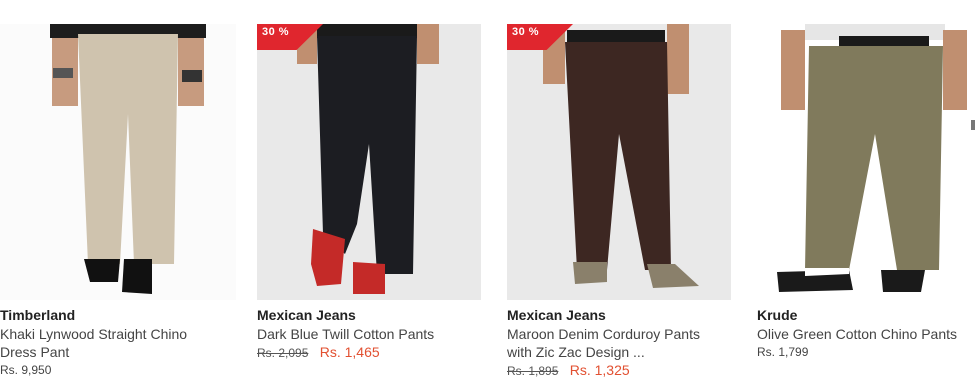 The height and width of the screenshot is (379, 975). What do you see at coordinates (625, 334) in the screenshot?
I see `title-line: Maroon Denim Corduroy Pants` at bounding box center [625, 334].